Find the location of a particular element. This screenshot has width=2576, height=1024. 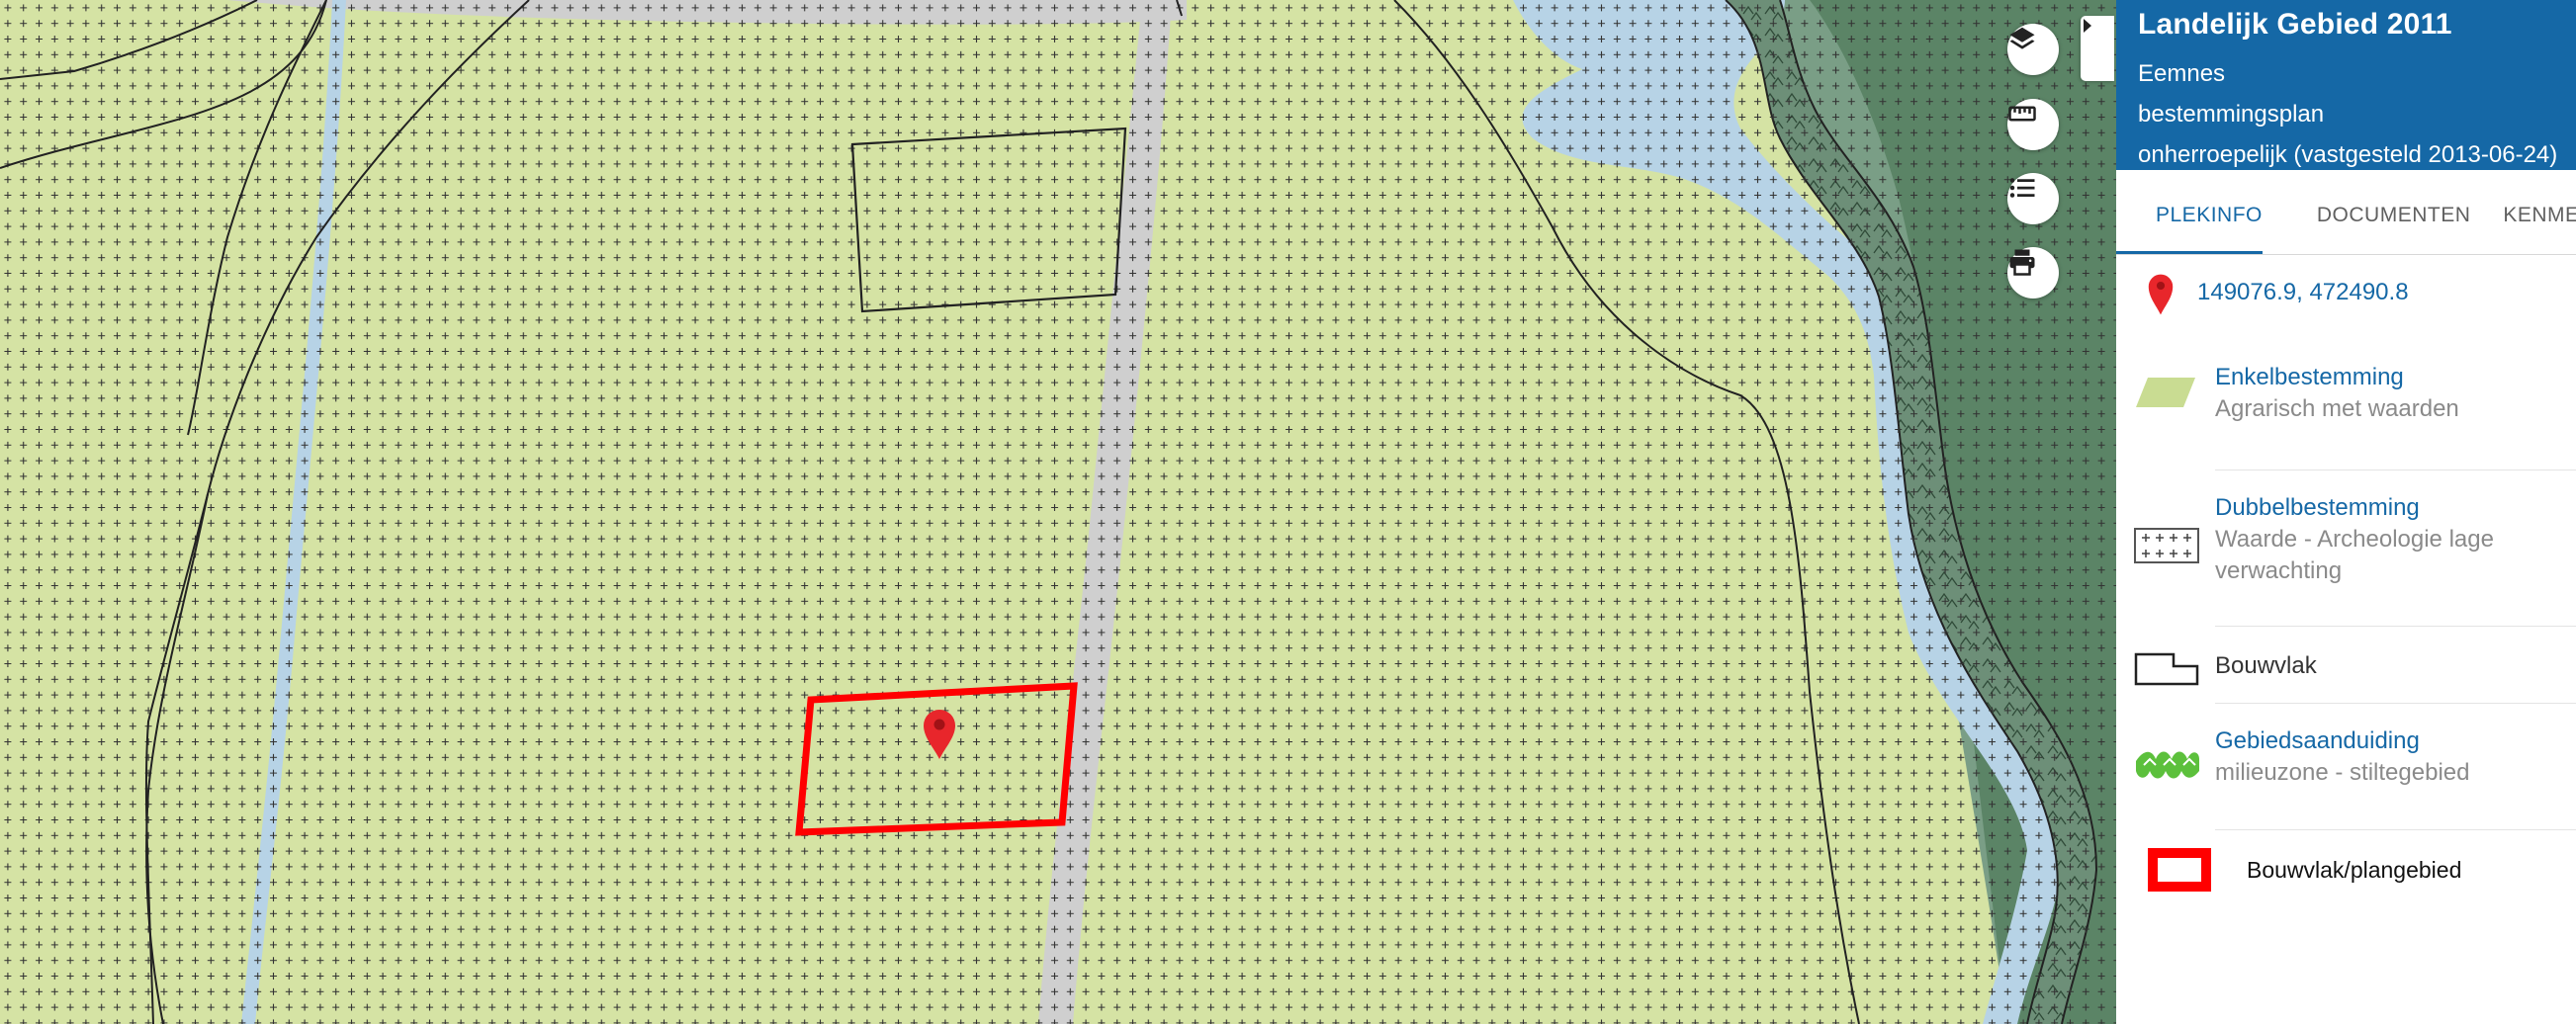

zigzag-band-icon is located at coordinates (2167, 765).